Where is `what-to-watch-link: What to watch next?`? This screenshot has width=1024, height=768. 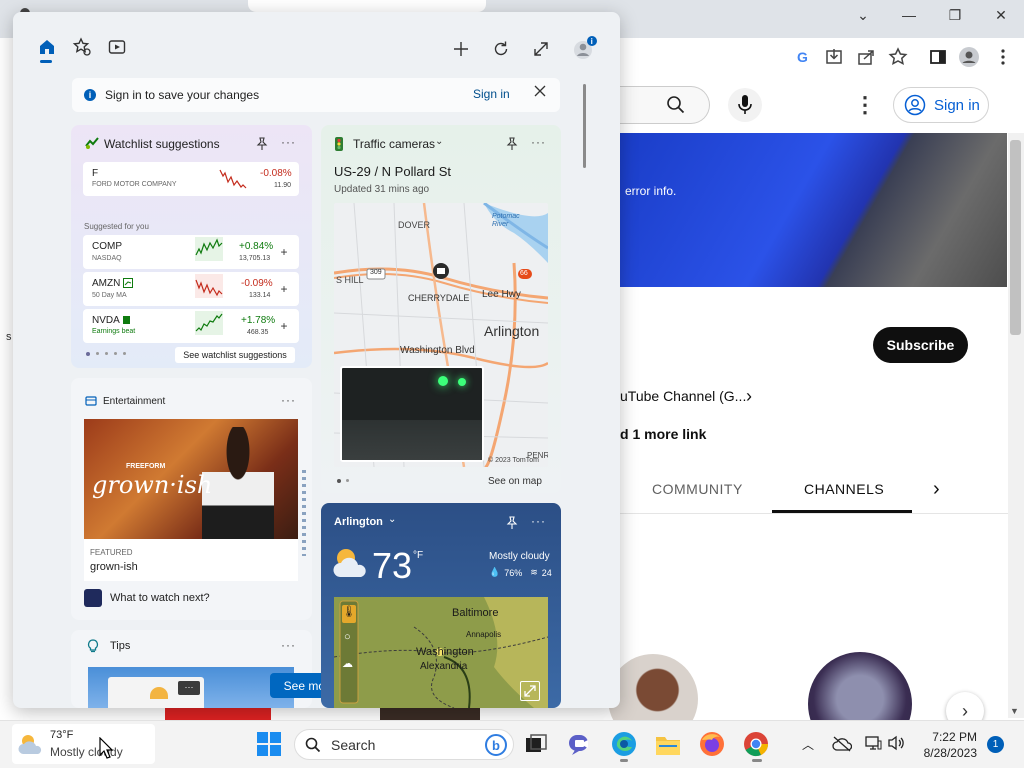
what-to-watch-link: What to watch next? is located at coordinates (160, 598).